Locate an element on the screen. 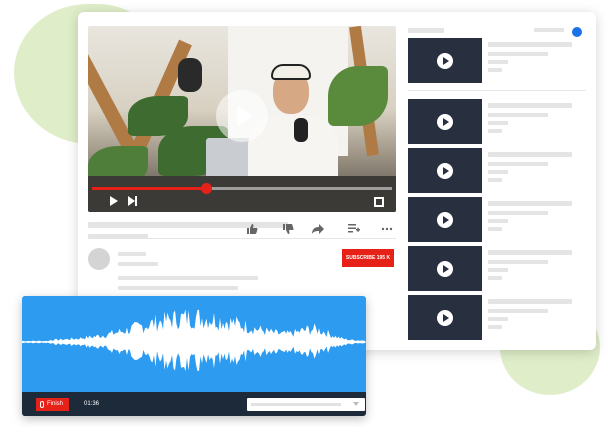 The width and height of the screenshot is (608, 427). recorder-toolbar: Finish 01:36 is located at coordinates (194, 404).